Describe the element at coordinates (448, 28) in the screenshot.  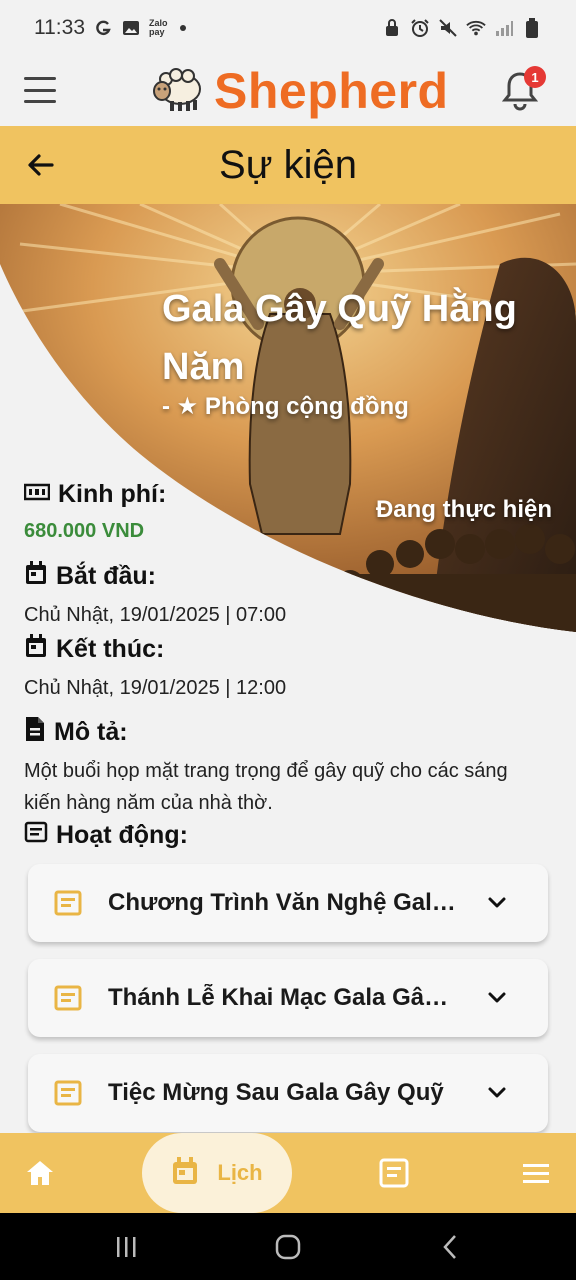
I see `mute-icon` at that location.